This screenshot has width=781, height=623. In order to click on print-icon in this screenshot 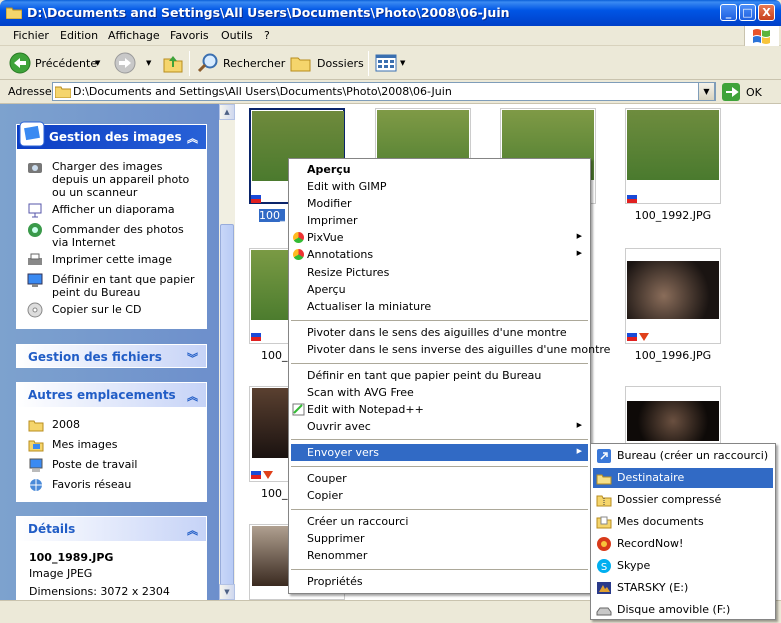, I will do `click(35, 259)`.